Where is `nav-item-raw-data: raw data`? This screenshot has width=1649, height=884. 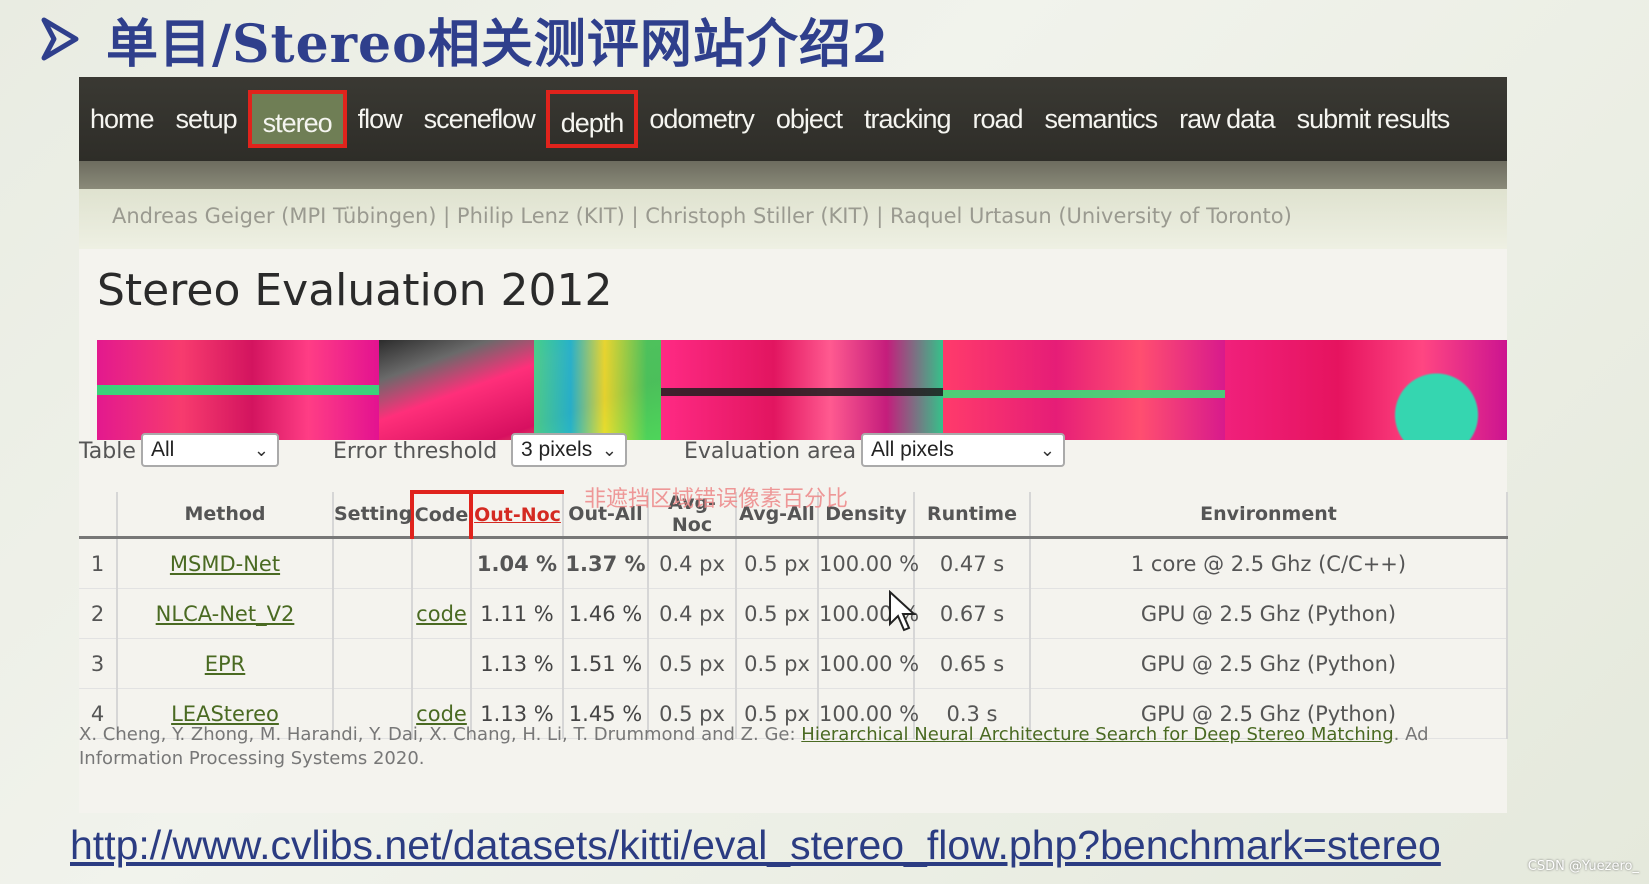 nav-item-raw-data: raw data is located at coordinates (1227, 119).